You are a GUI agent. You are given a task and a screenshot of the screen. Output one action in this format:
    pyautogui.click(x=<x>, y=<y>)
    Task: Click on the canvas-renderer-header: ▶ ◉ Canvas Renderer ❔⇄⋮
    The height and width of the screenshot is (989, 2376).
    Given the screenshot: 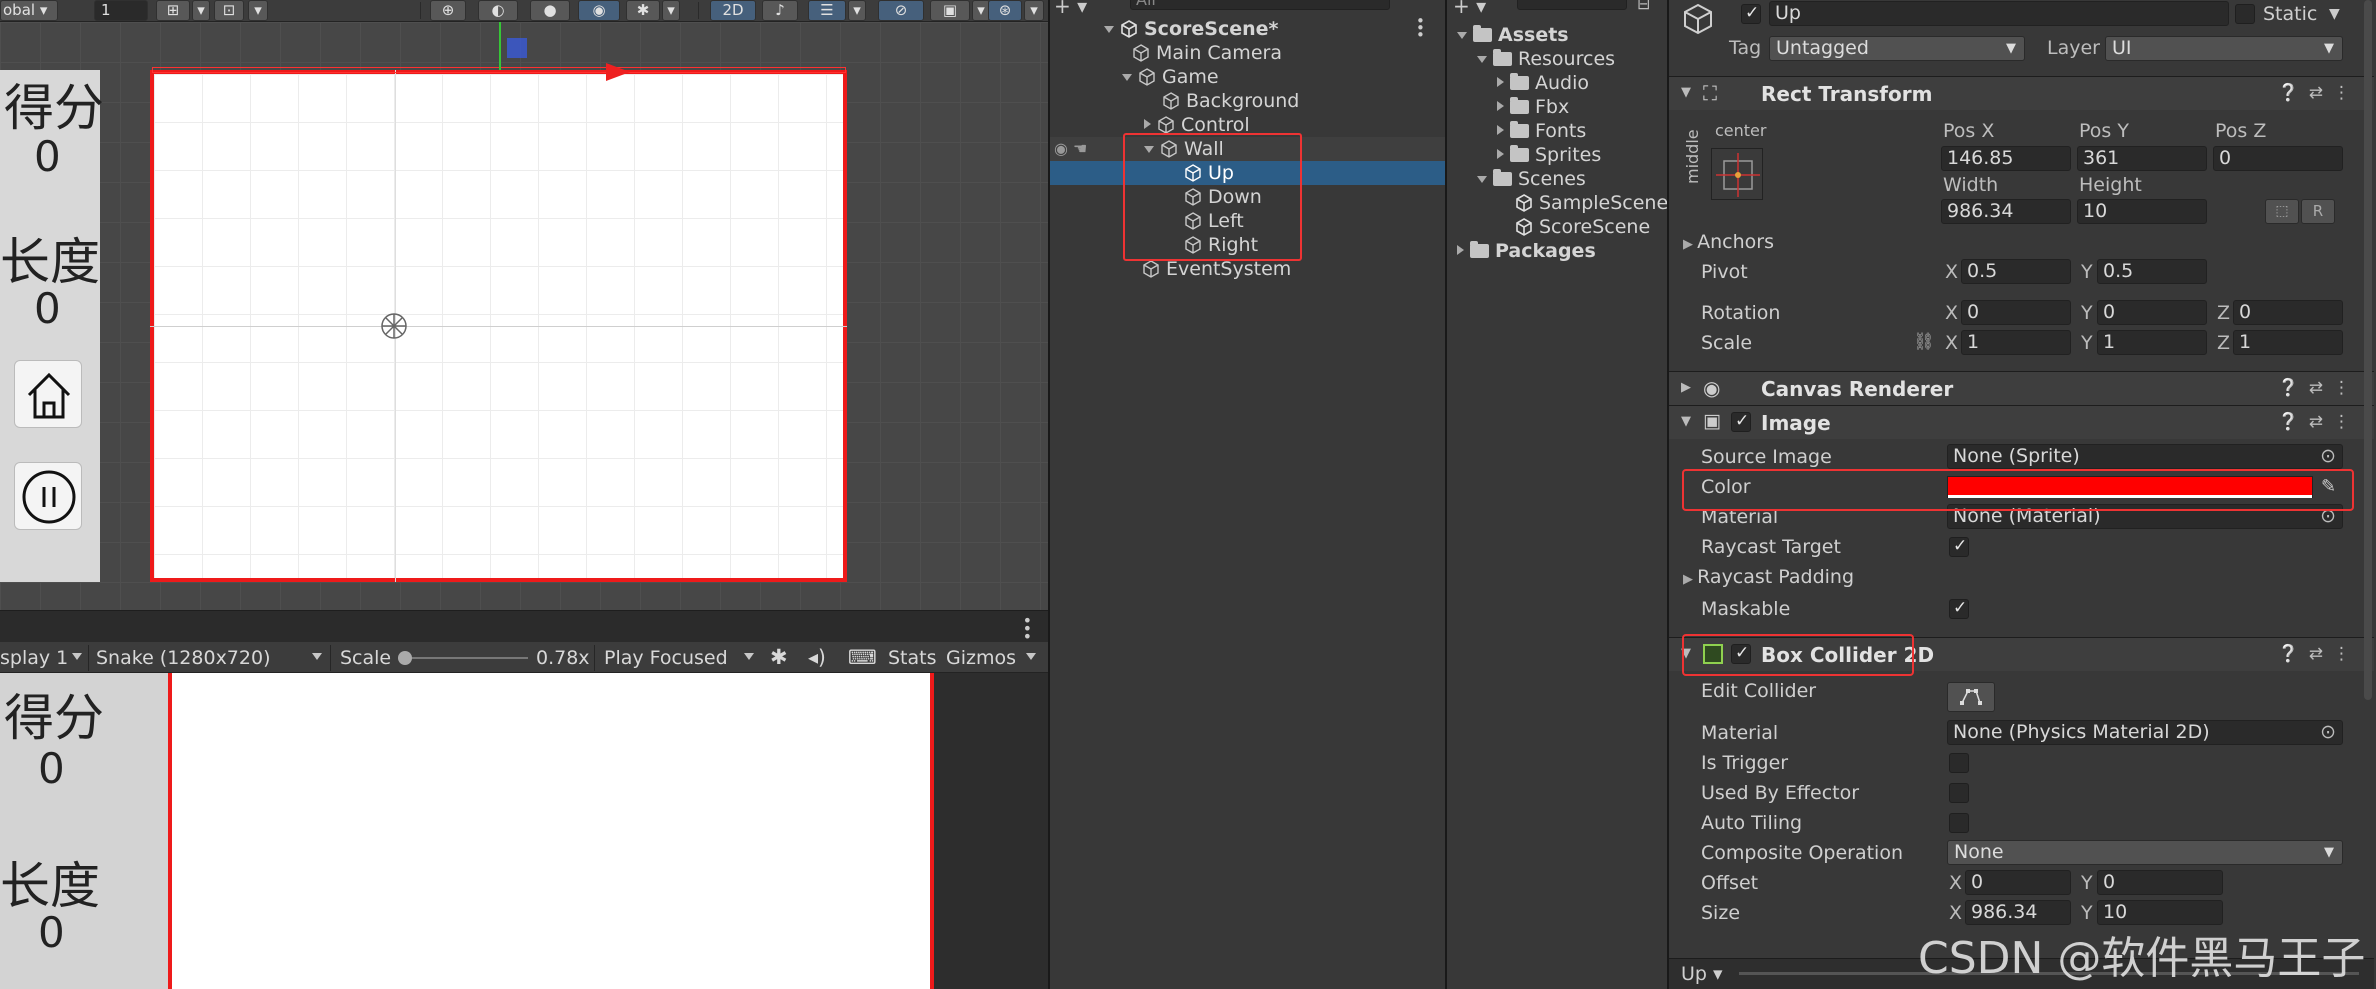 What is the action you would take?
    pyautogui.click(x=2021, y=388)
    